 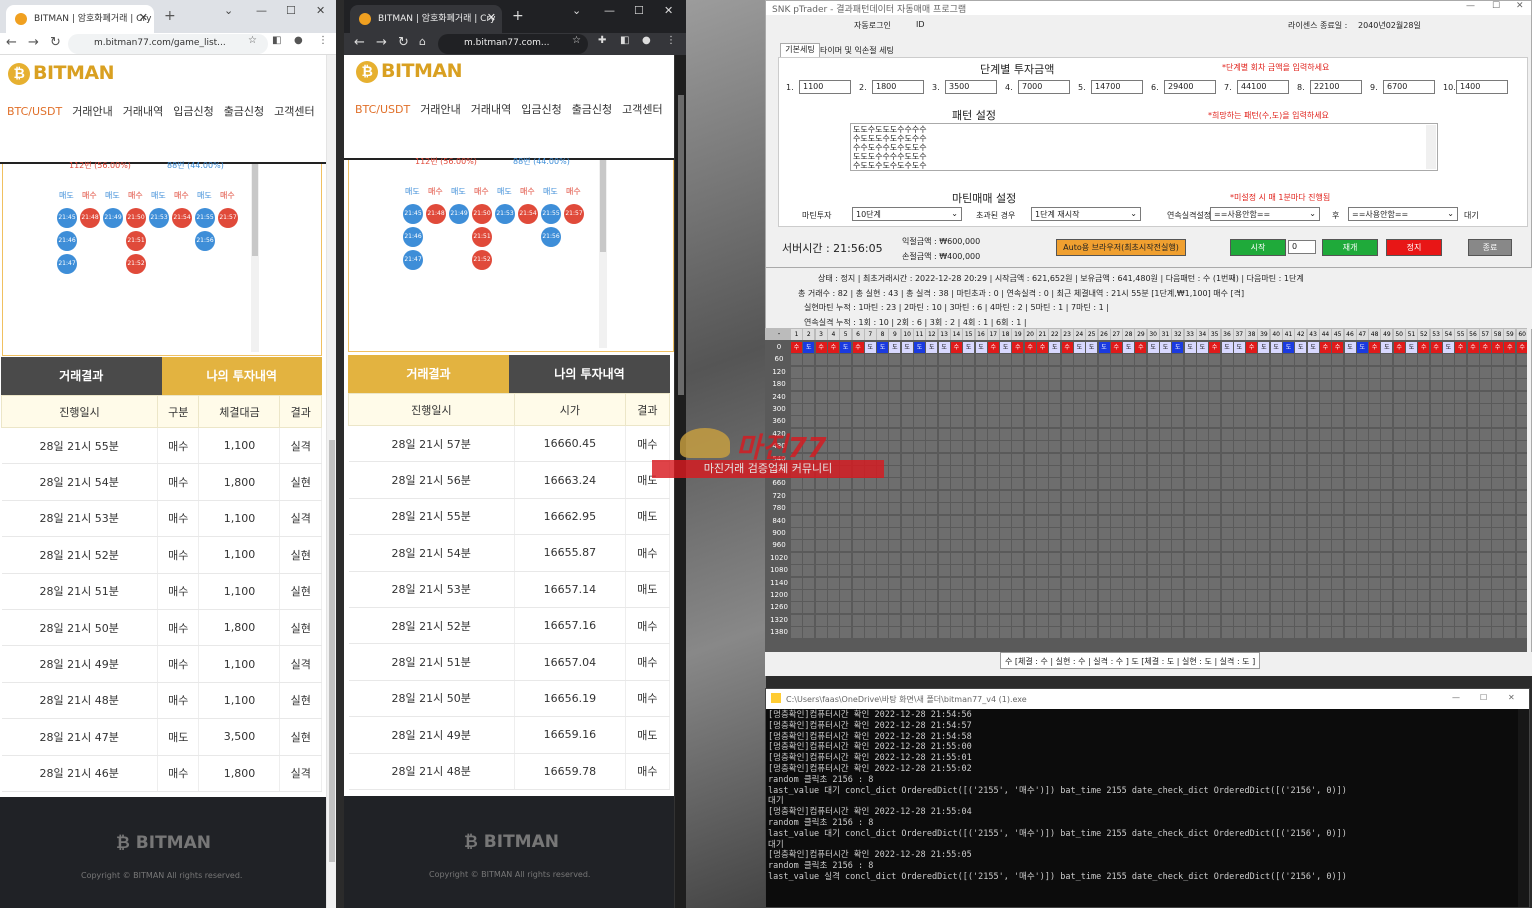 What do you see at coordinates (857, 50) in the screenshot?
I see `tab-timer-settings: 타이머 및 익손절 세팅` at bounding box center [857, 50].